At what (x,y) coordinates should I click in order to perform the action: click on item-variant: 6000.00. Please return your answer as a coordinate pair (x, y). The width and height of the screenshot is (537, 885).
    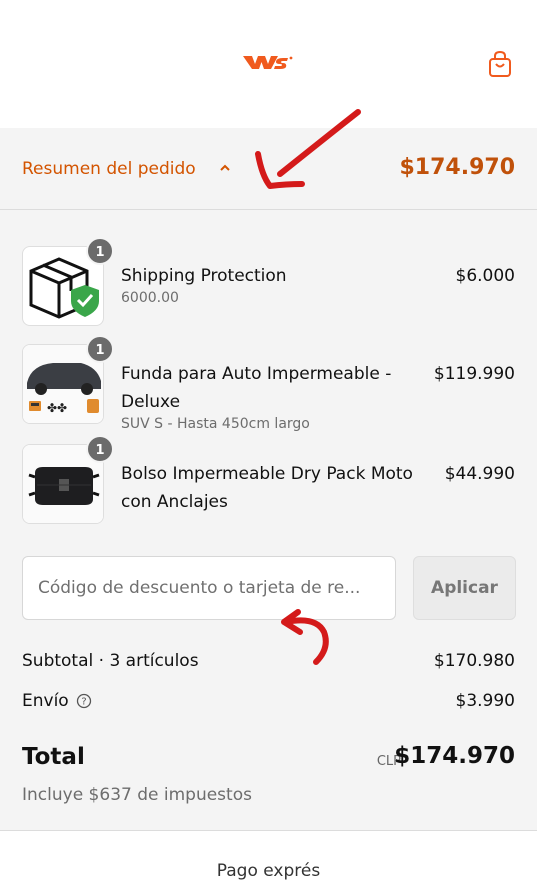
    Looking at the image, I should click on (150, 298).